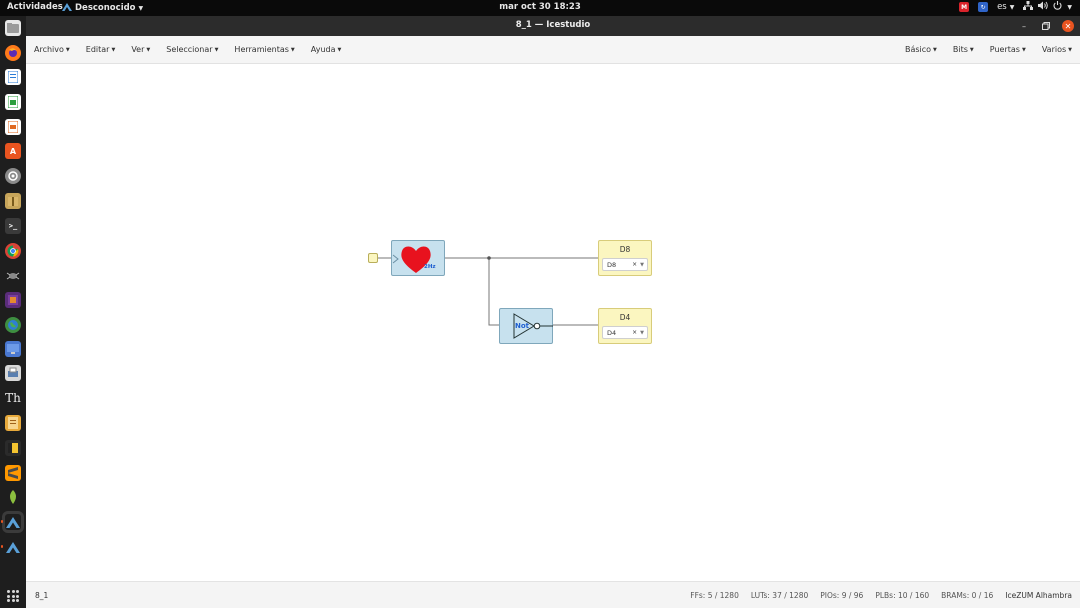 The image size is (1080, 608). What do you see at coordinates (13, 77) in the screenshot?
I see `writer-icon` at bounding box center [13, 77].